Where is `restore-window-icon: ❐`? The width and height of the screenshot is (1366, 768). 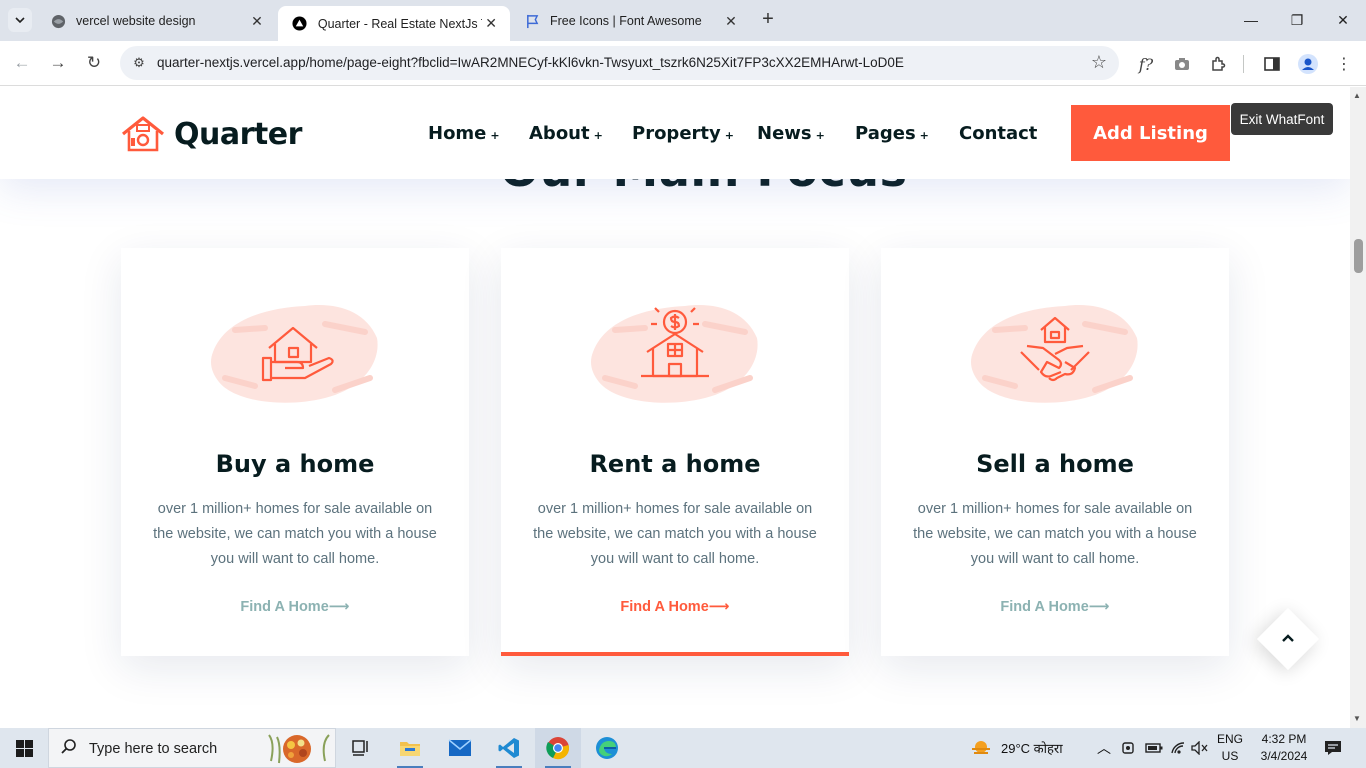
restore-window-icon: ❐ is located at coordinates (1297, 20).